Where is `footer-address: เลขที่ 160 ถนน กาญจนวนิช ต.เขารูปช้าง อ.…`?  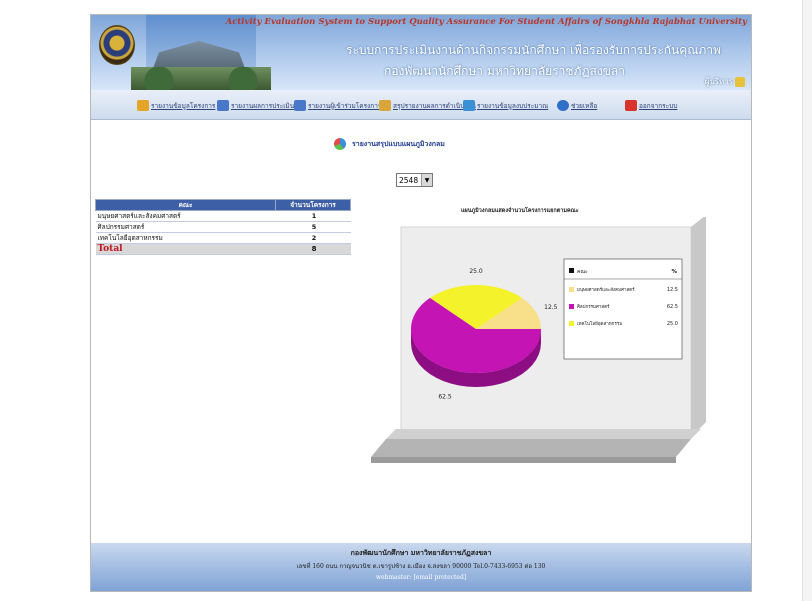
footer-address: เลขที่ 160 ถนน กาญจนวนิช ต.เขารูปช้าง อ.… is located at coordinates (421, 566).